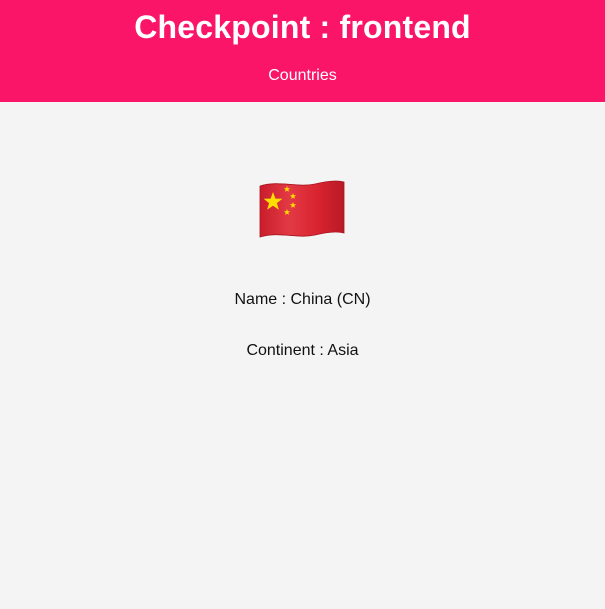 The height and width of the screenshot is (609, 605). Describe the element at coordinates (302, 209) in the screenshot. I see `china-flag-icon` at that location.